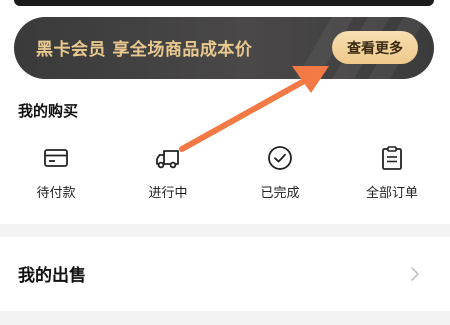  What do you see at coordinates (280, 158) in the screenshot?
I see `check-circle-icon` at bounding box center [280, 158].